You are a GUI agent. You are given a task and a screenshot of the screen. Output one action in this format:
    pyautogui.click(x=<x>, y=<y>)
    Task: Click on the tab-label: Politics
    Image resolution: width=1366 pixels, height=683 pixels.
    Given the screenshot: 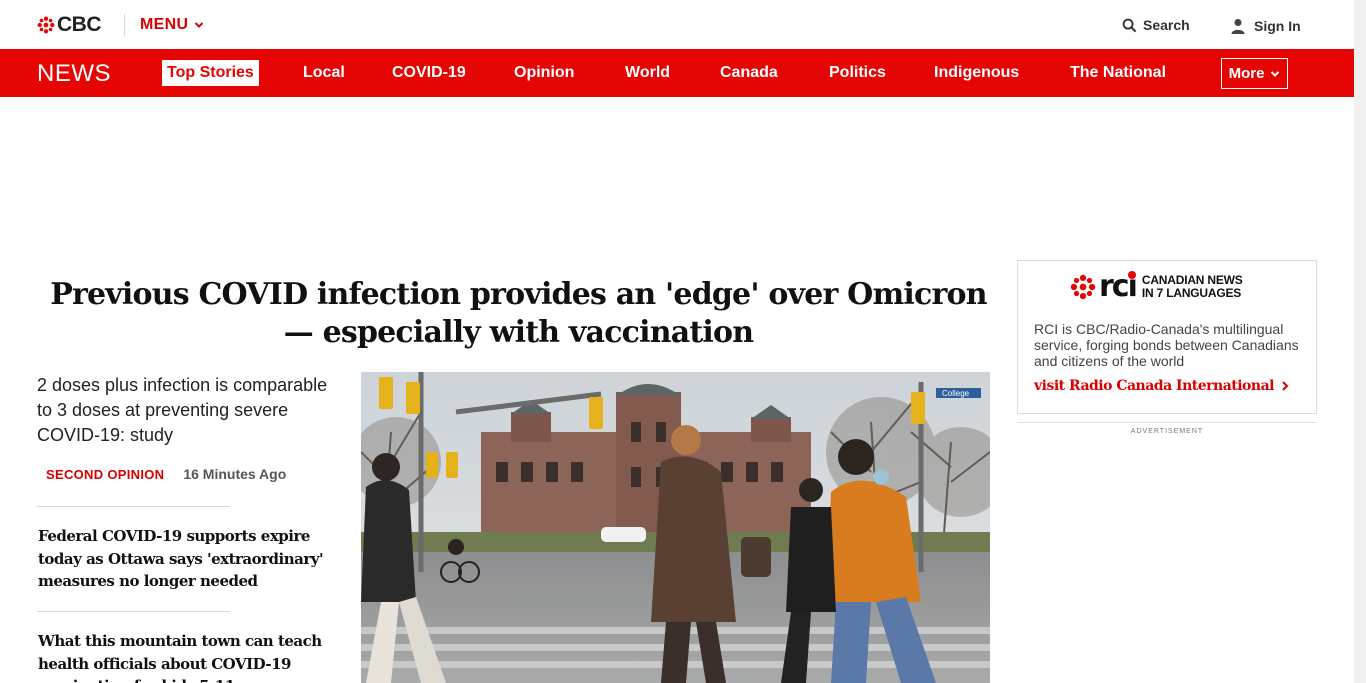 What is the action you would take?
    pyautogui.click(x=857, y=72)
    